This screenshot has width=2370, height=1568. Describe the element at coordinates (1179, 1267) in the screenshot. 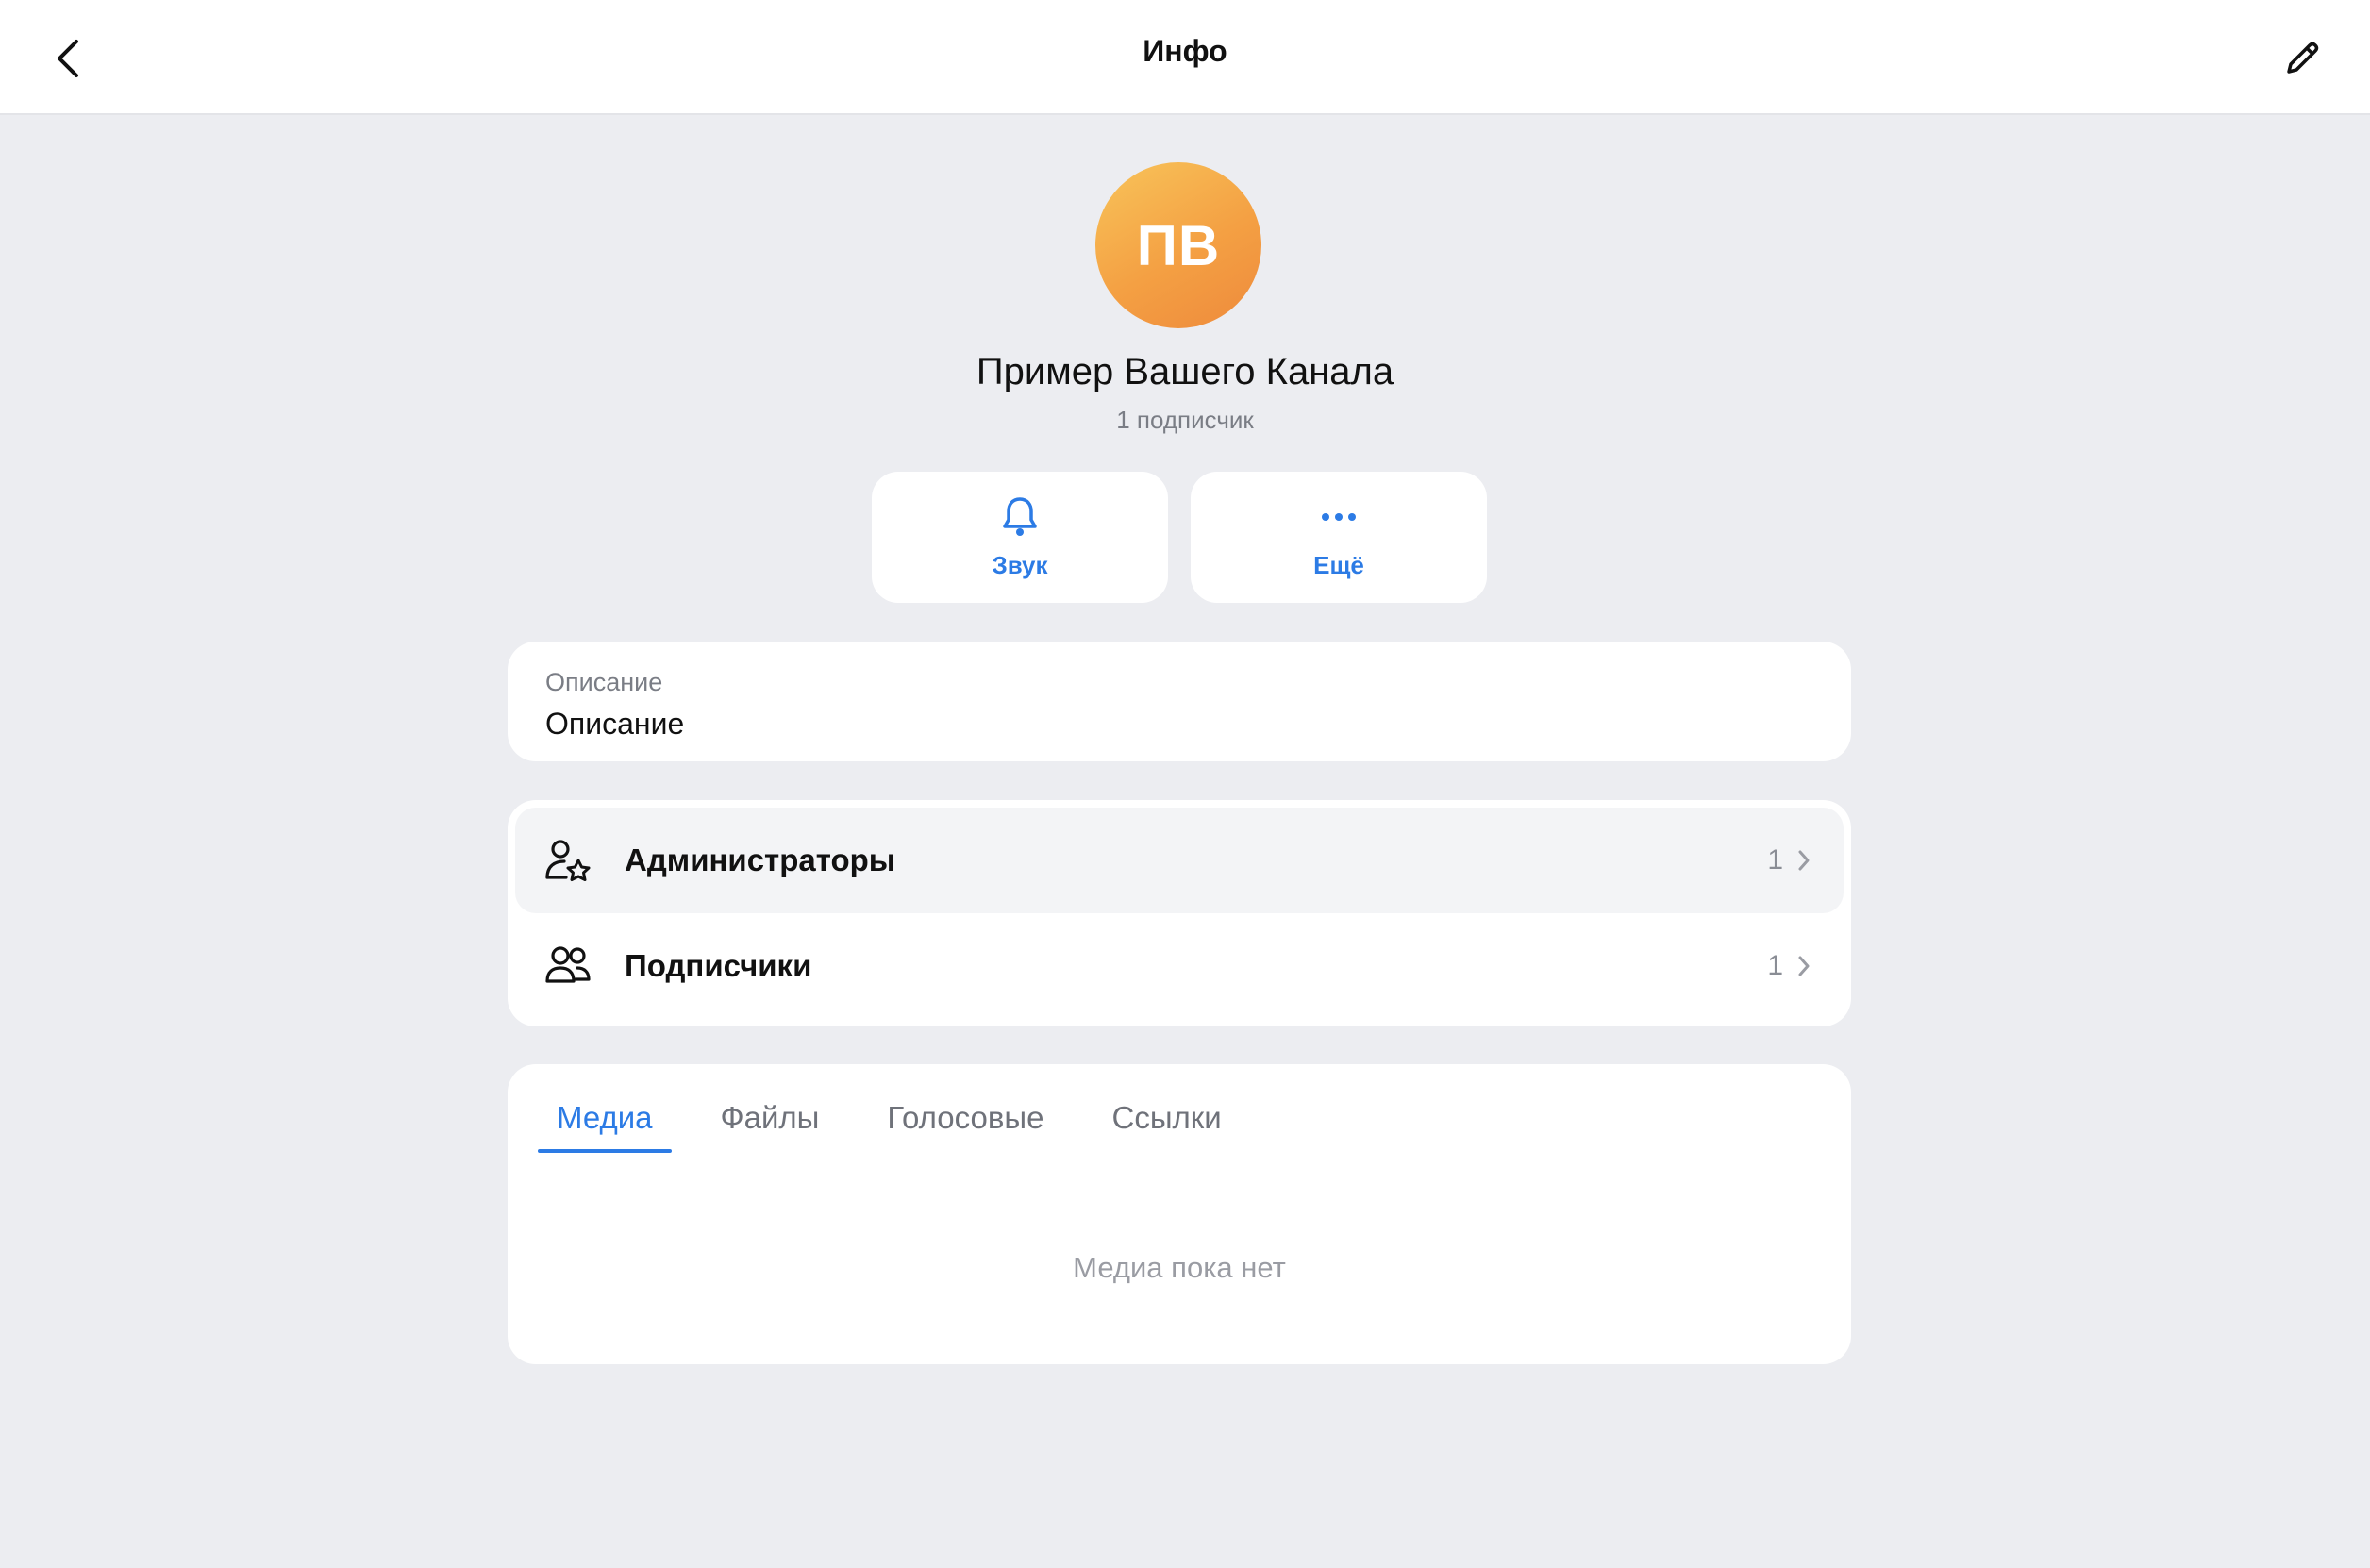

I see `media-empty-text: Медиа пока нет` at that location.